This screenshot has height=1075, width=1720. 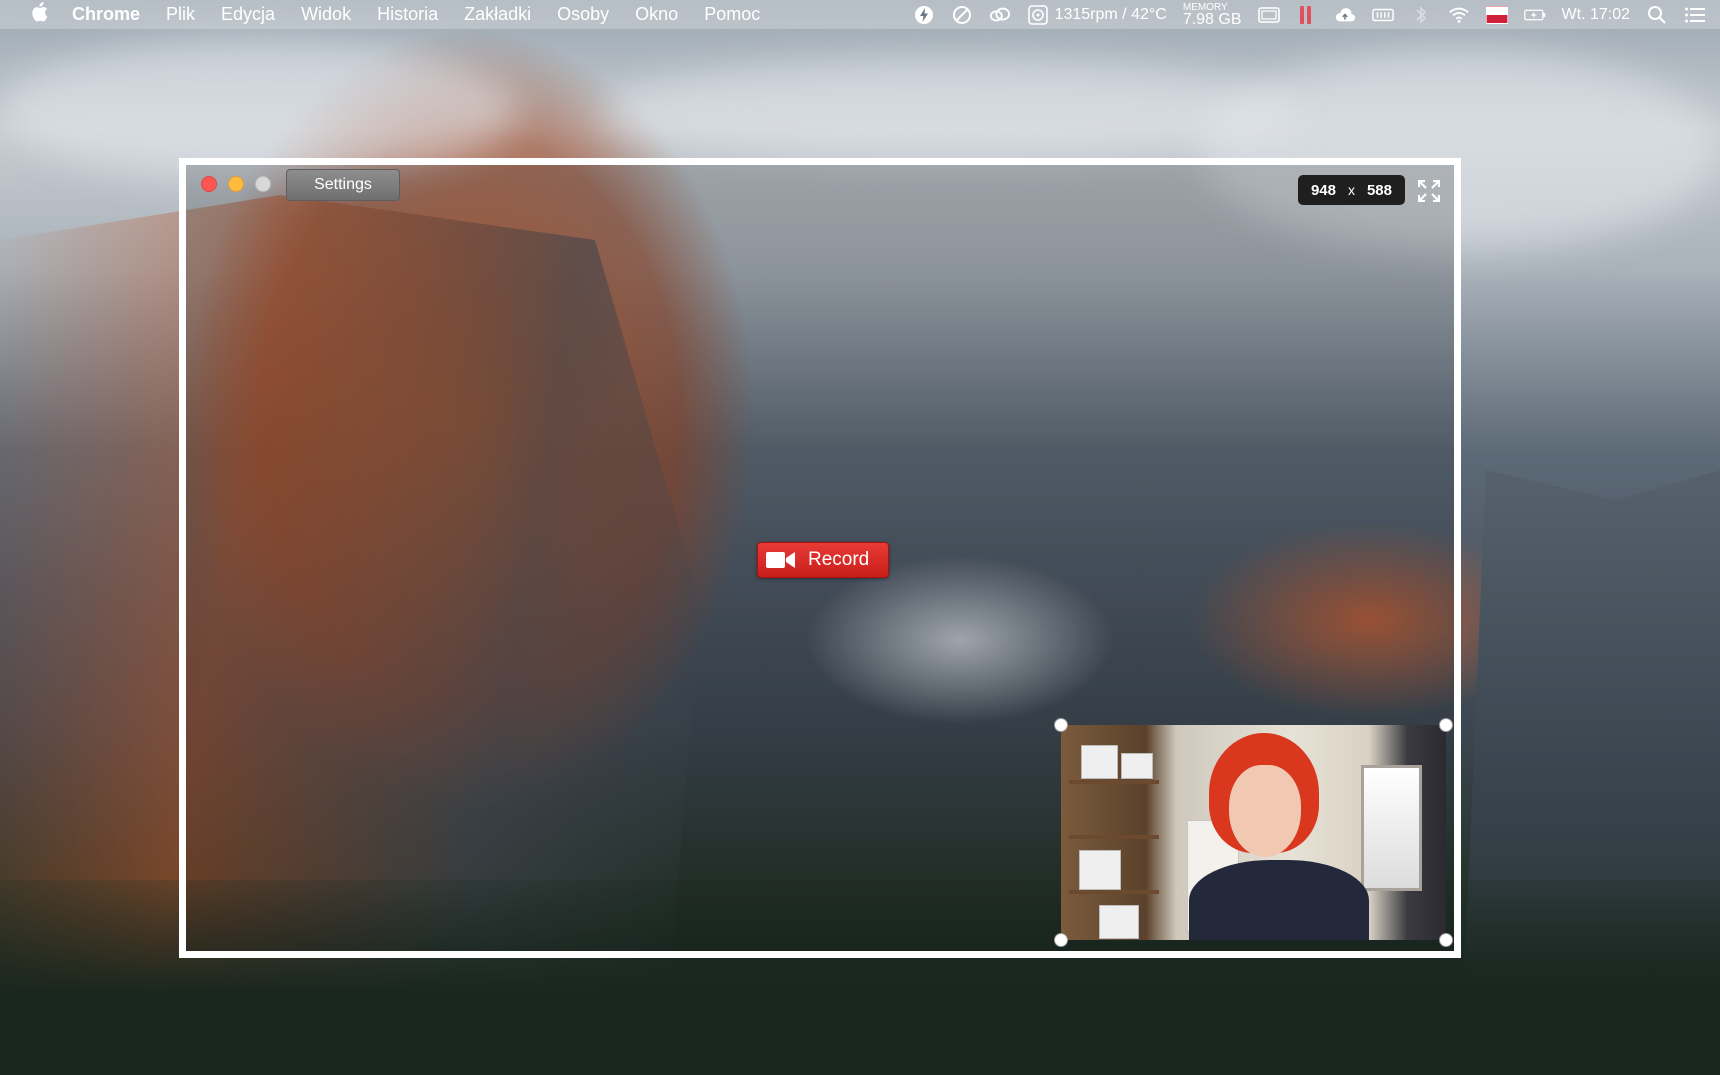 I want to click on battery-icon, so click(x=1534, y=15).